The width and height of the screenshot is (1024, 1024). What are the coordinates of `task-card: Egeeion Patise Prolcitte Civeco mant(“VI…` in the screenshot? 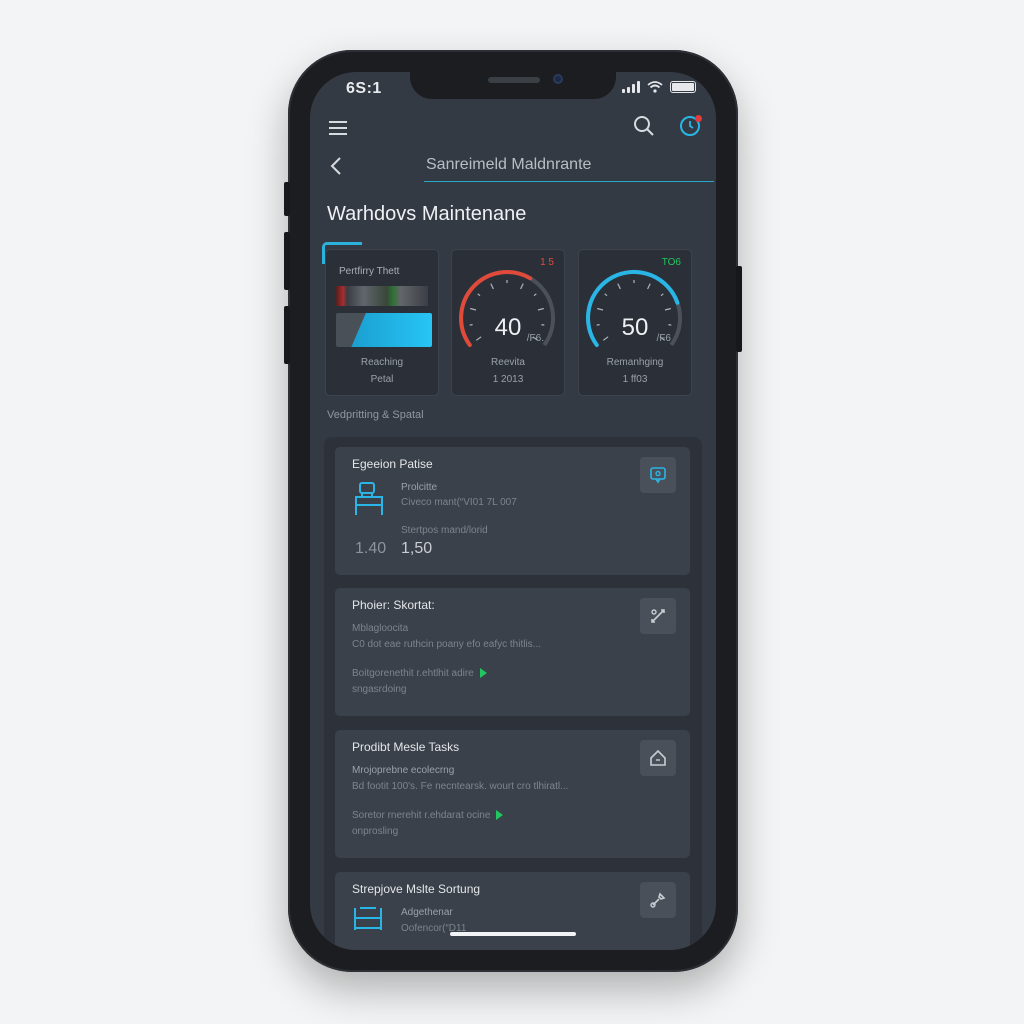 It's located at (512, 511).